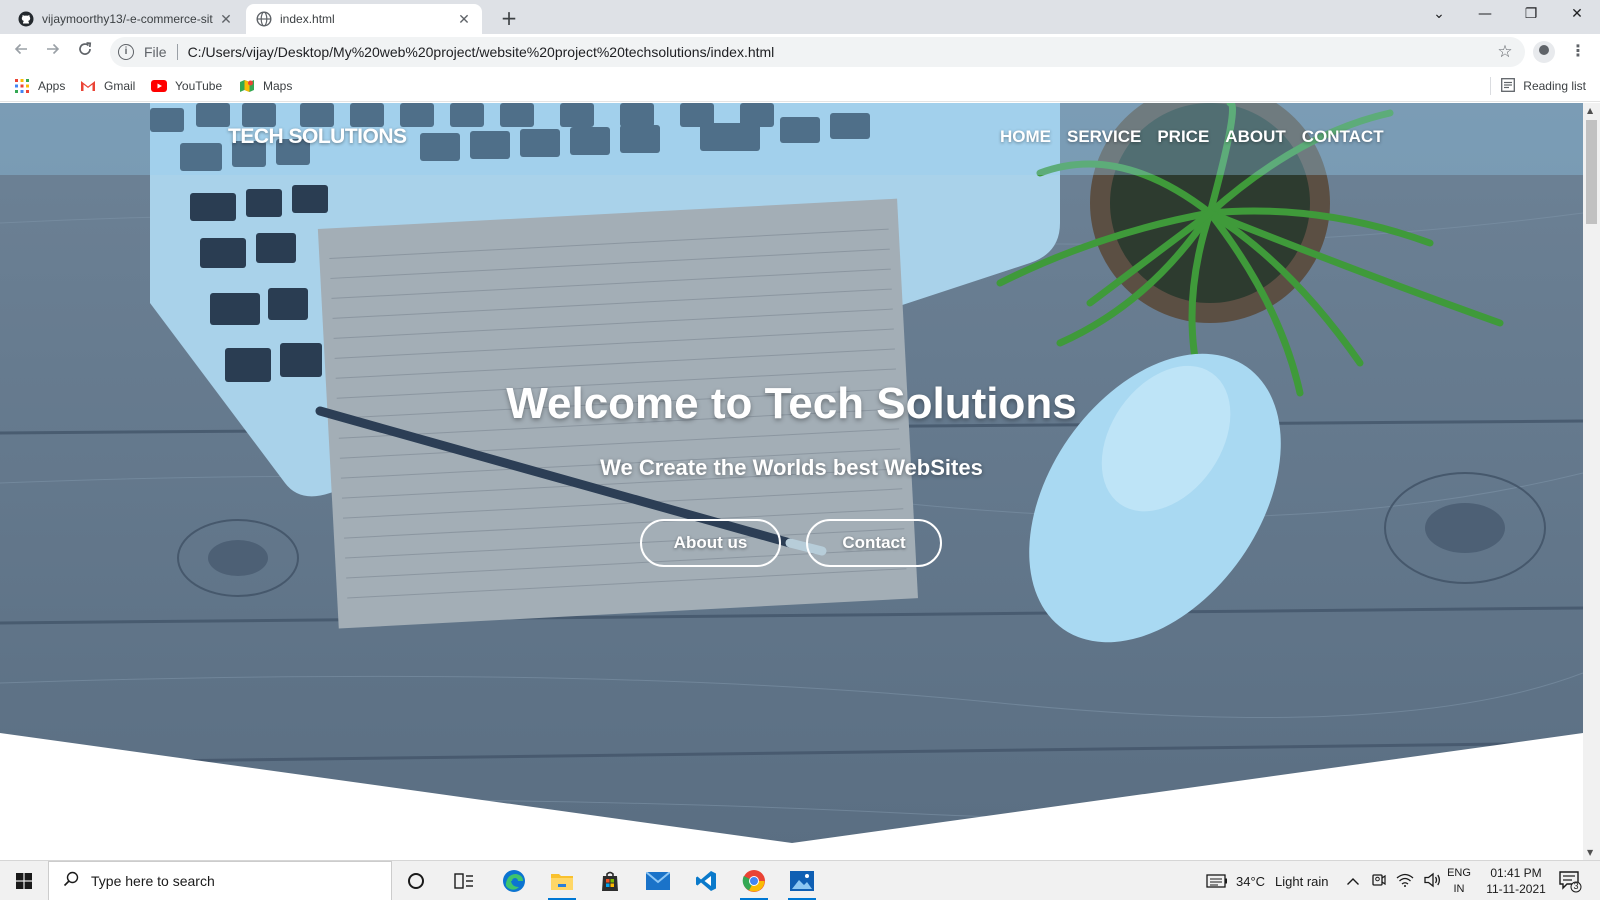 This screenshot has width=1600, height=900. What do you see at coordinates (1216, 881) in the screenshot?
I see `battery-saver-icon` at bounding box center [1216, 881].